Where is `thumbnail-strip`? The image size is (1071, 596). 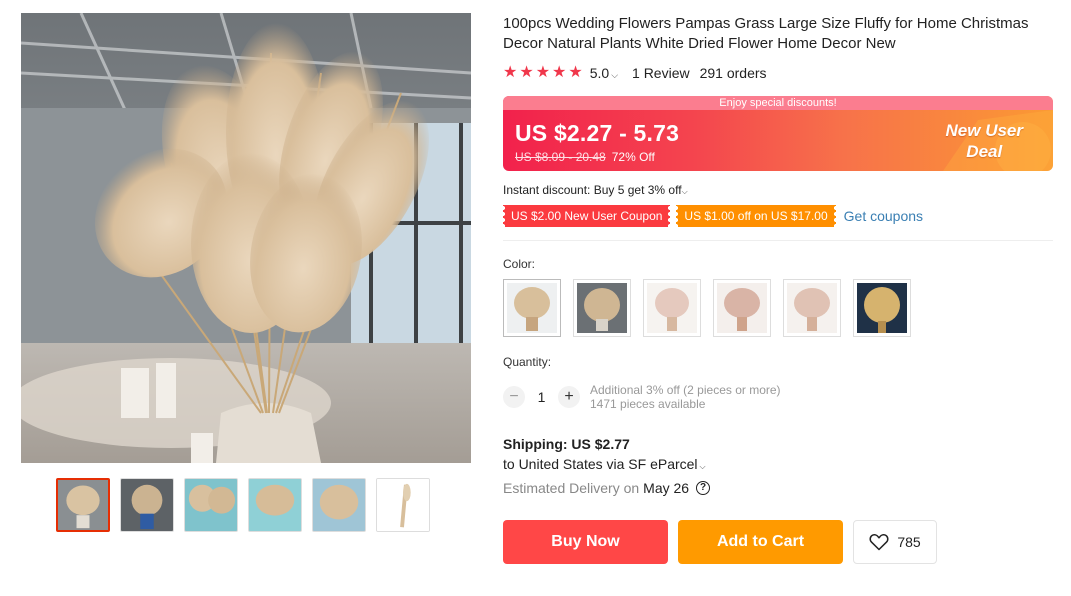
thumbnail-strip is located at coordinates (243, 505).